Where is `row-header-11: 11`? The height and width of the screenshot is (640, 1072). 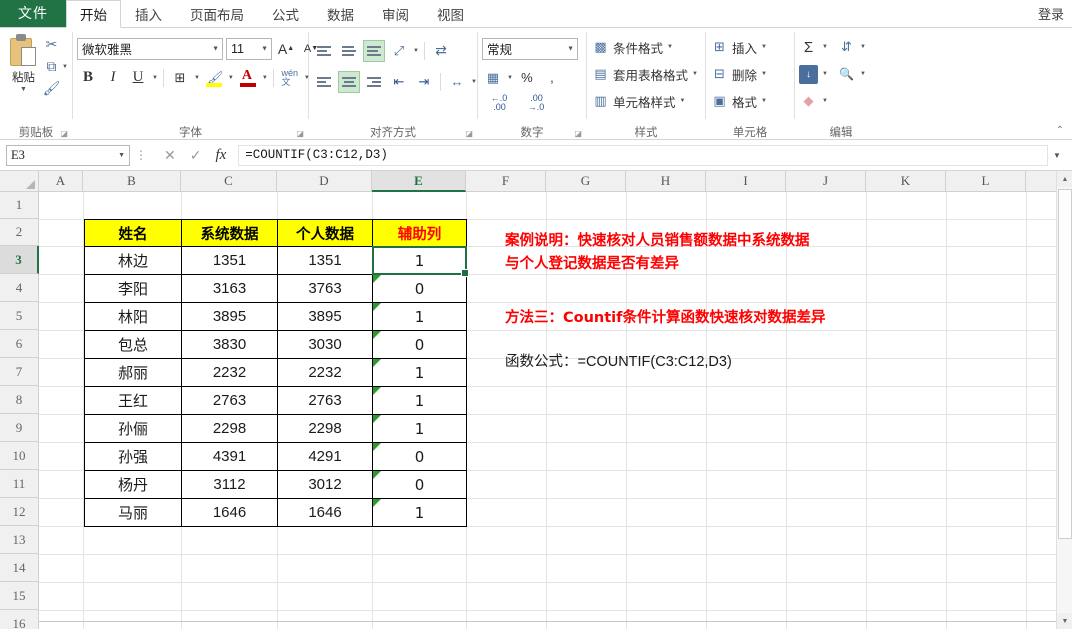
row-header-11: 11 is located at coordinates (19, 484).